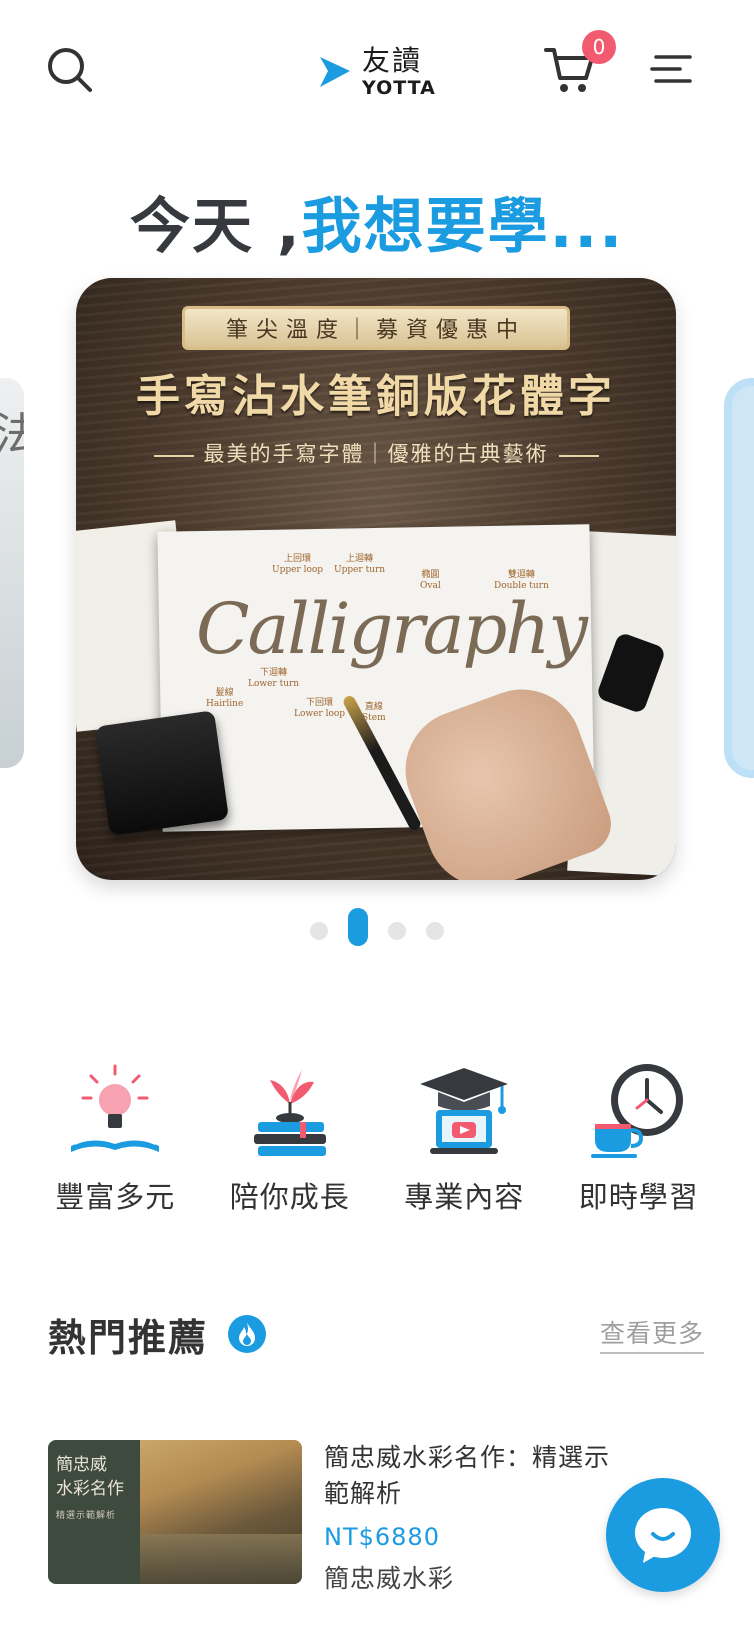  I want to click on calligraphy-word: Calligraphy, so click(392, 629).